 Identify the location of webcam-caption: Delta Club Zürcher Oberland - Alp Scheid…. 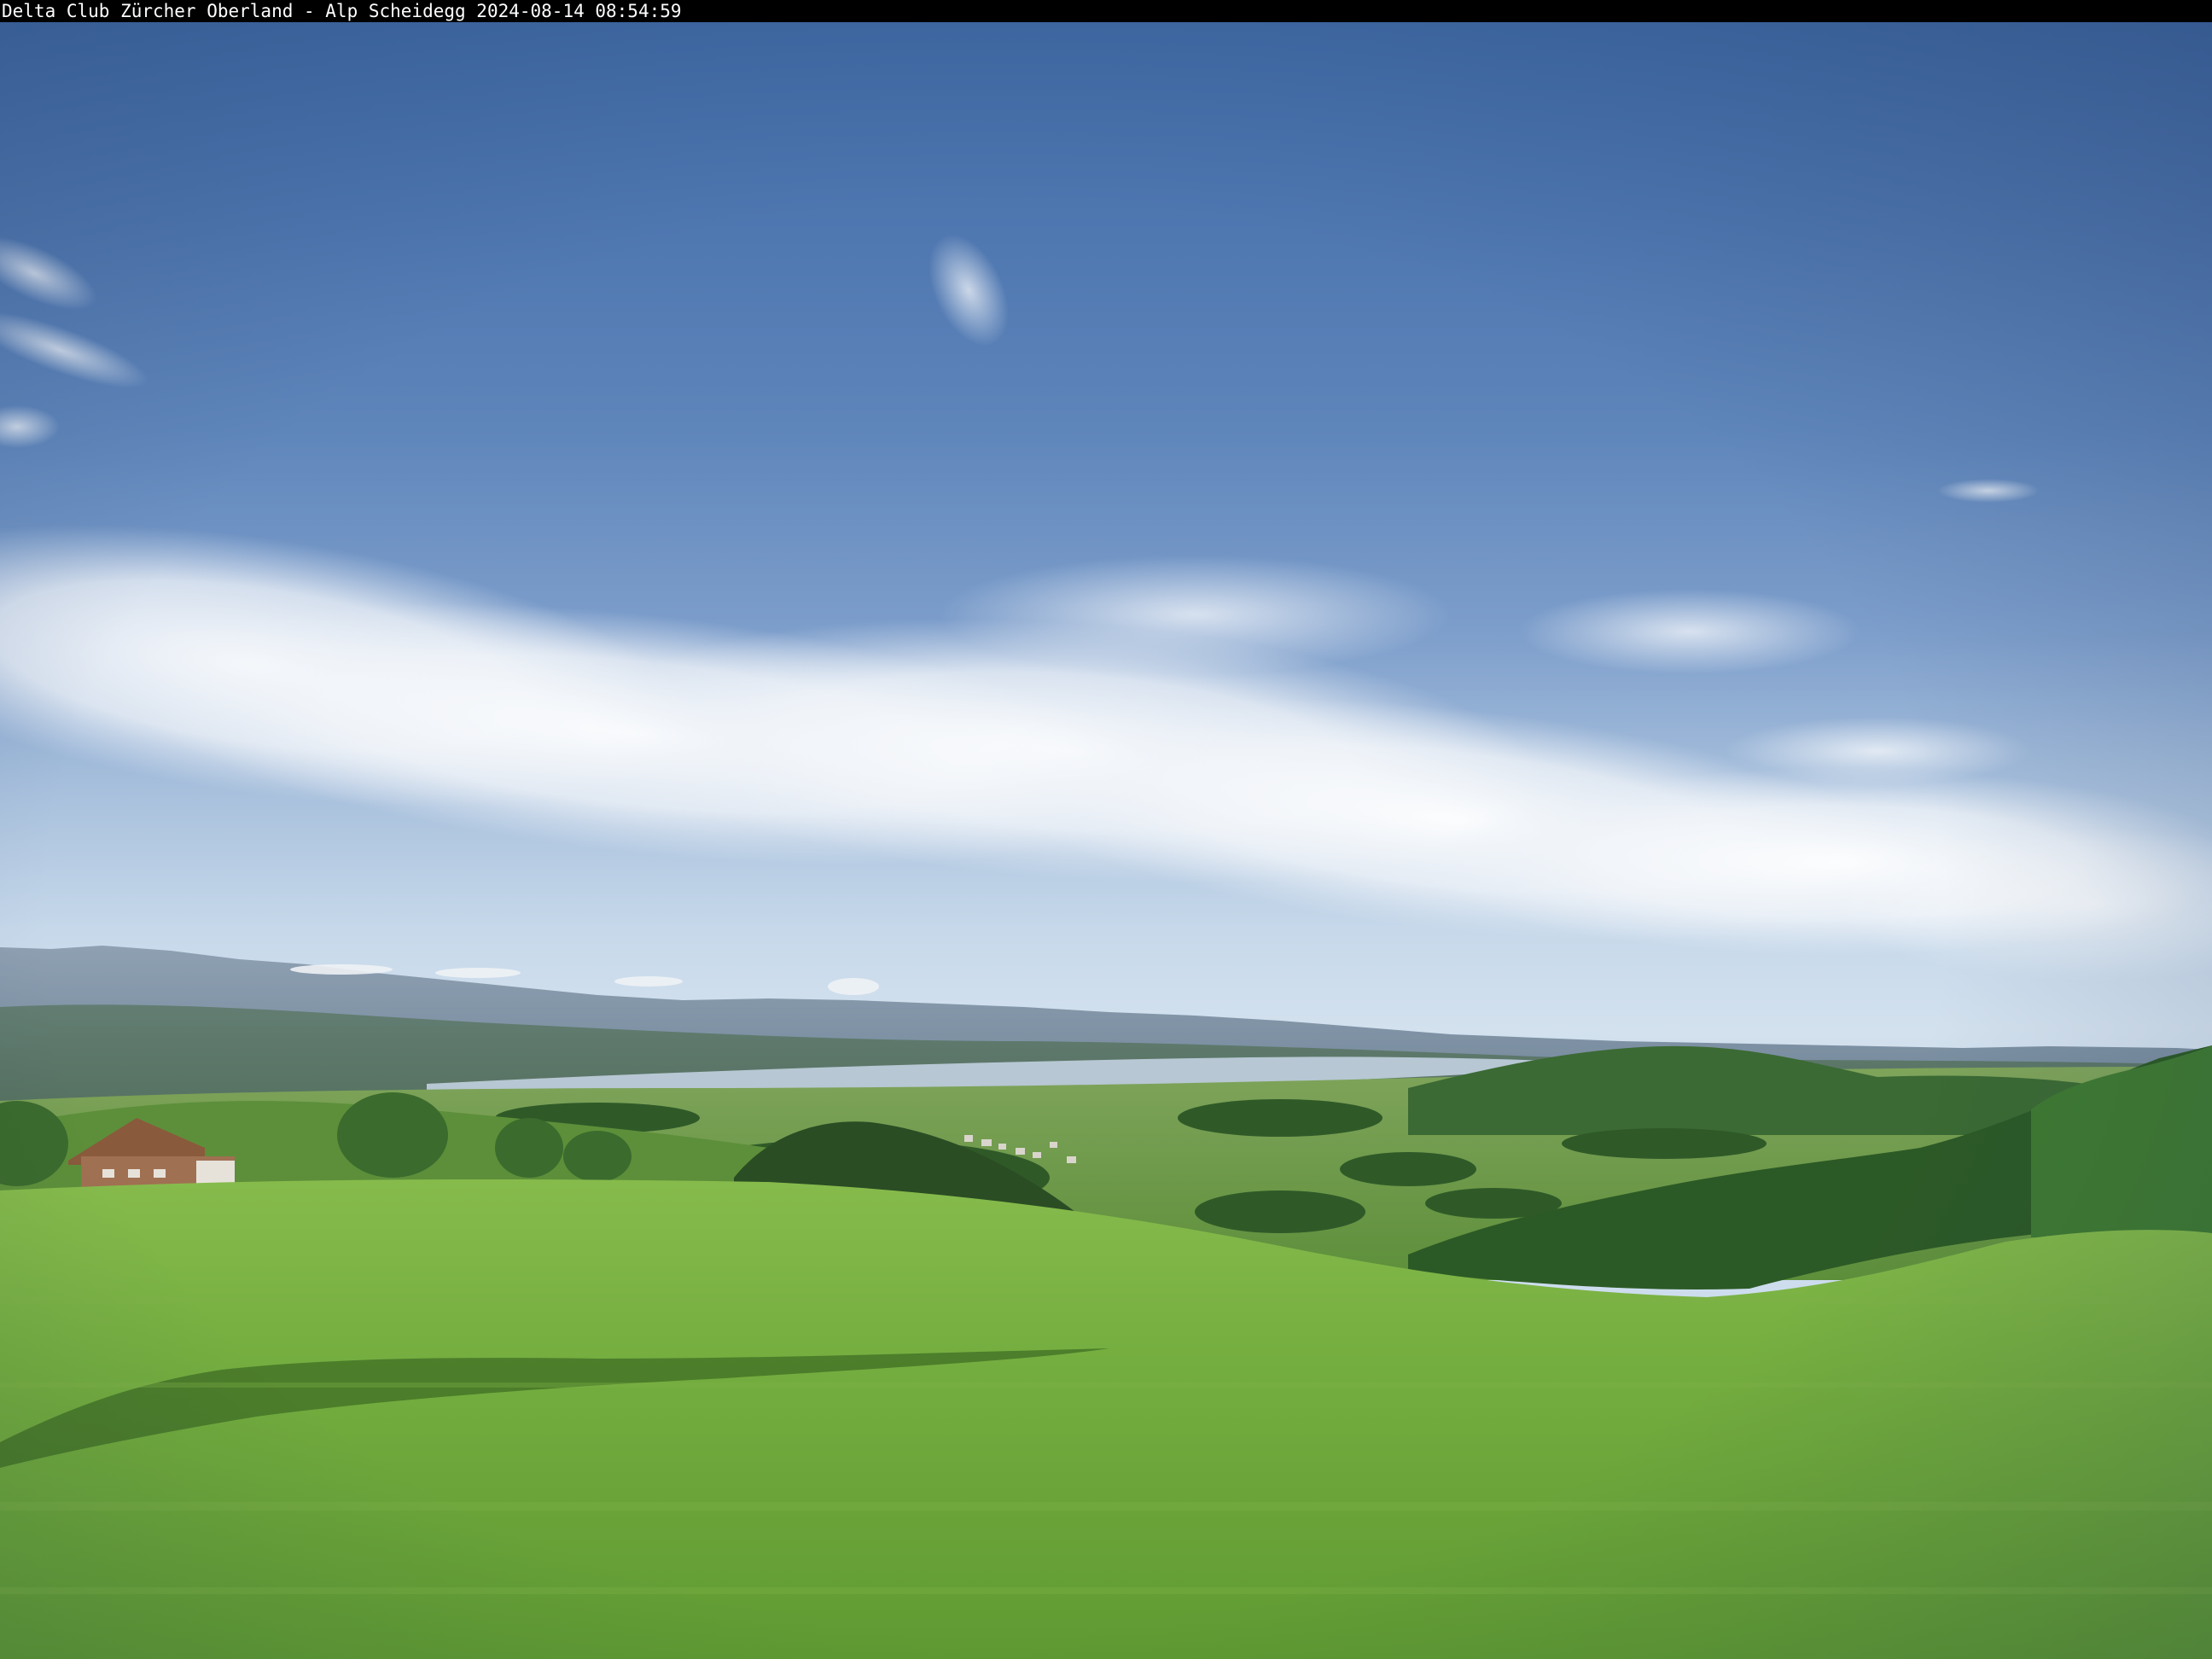
(342, 11).